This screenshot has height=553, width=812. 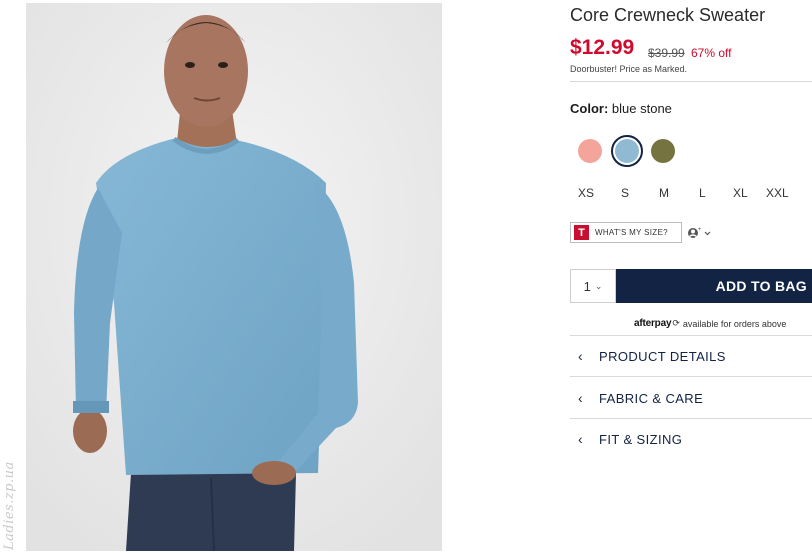 What do you see at coordinates (740, 193) in the screenshot?
I see `size-option-xl: XL` at bounding box center [740, 193].